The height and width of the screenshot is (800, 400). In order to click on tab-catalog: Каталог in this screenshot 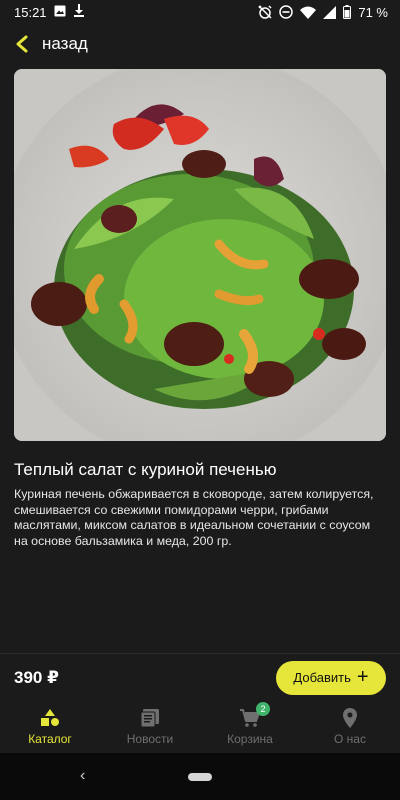, I will do `click(50, 727)`.